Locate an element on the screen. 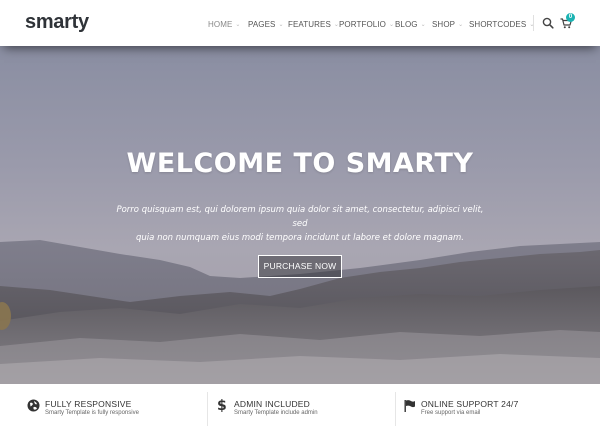  nav-item-label: PAGES is located at coordinates (262, 24).